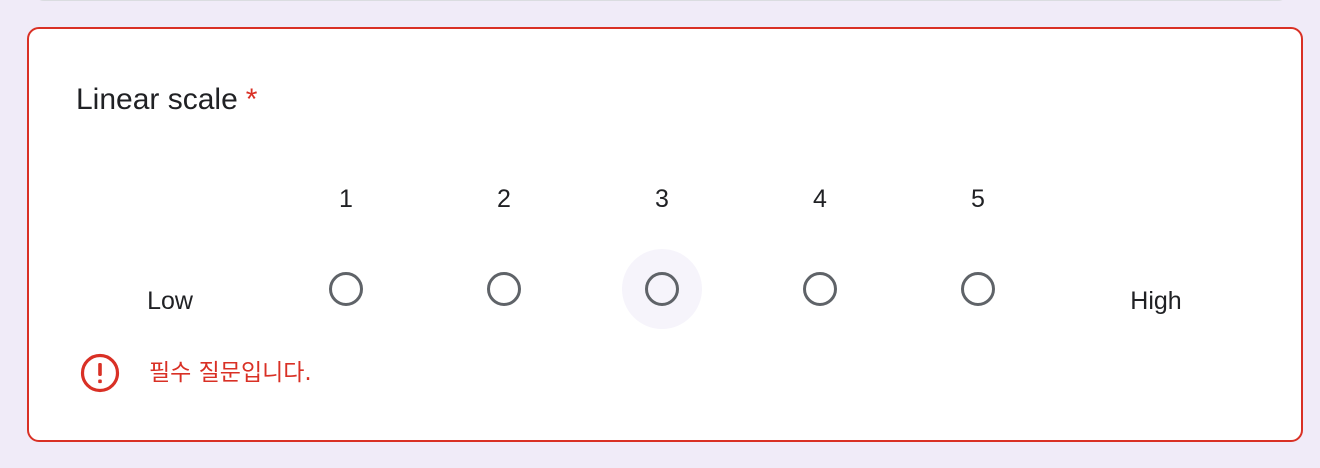 Image resolution: width=1320 pixels, height=468 pixels. What do you see at coordinates (251, 99) in the screenshot?
I see `required-asterisk: *` at bounding box center [251, 99].